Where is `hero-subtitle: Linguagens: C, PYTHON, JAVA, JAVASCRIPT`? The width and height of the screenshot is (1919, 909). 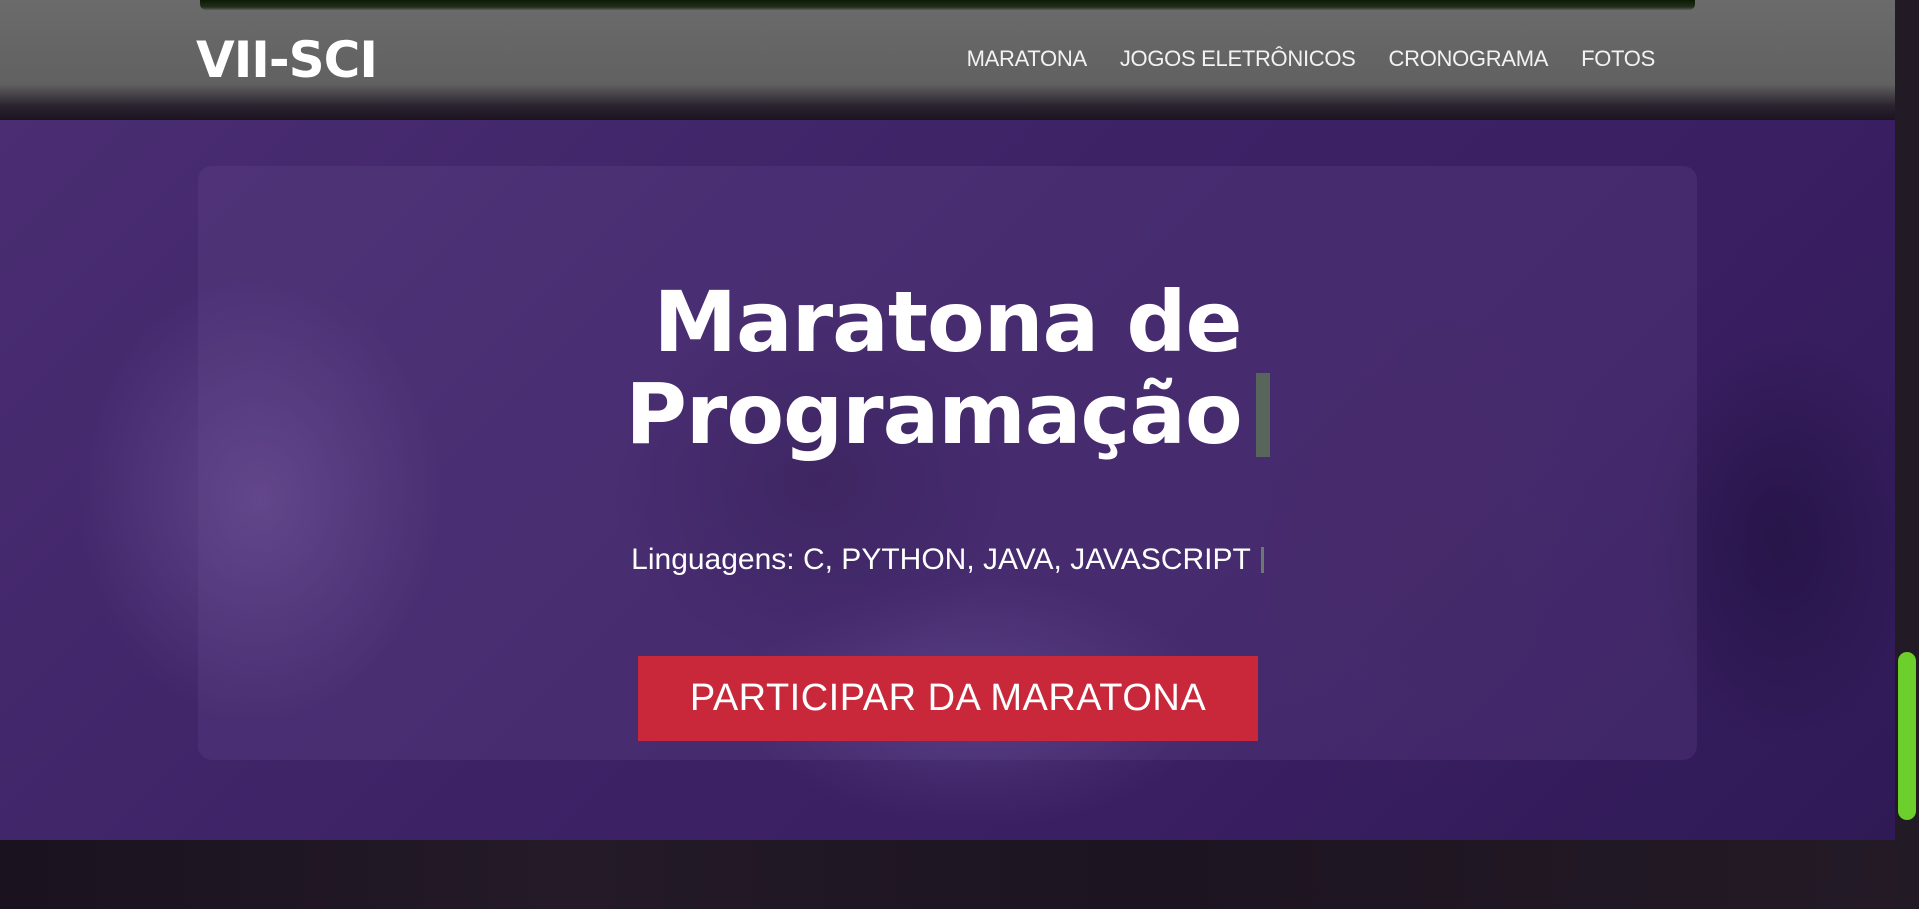
hero-subtitle: Linguagens: C, PYTHON, JAVA, JAVASCRIPT is located at coordinates (947, 560).